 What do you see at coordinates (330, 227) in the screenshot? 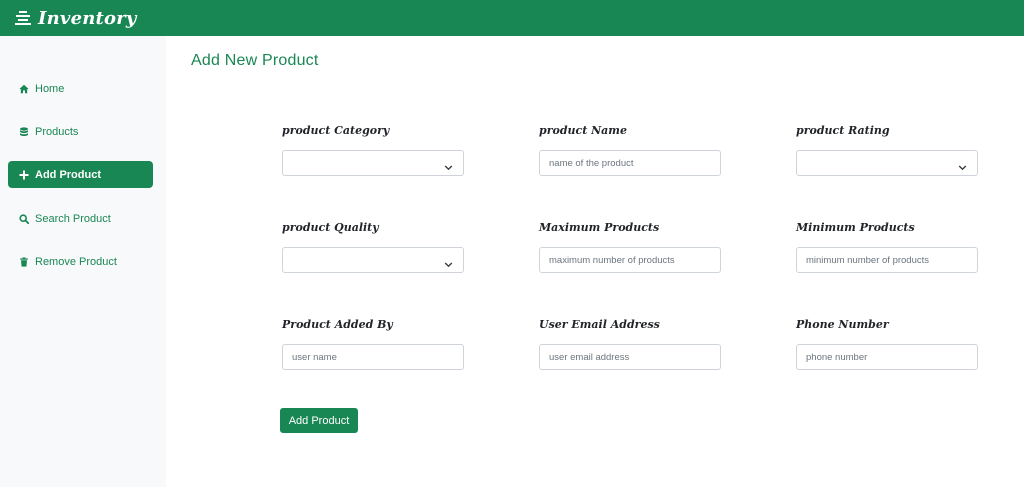
I see `product-quality-label: product Quality` at bounding box center [330, 227].